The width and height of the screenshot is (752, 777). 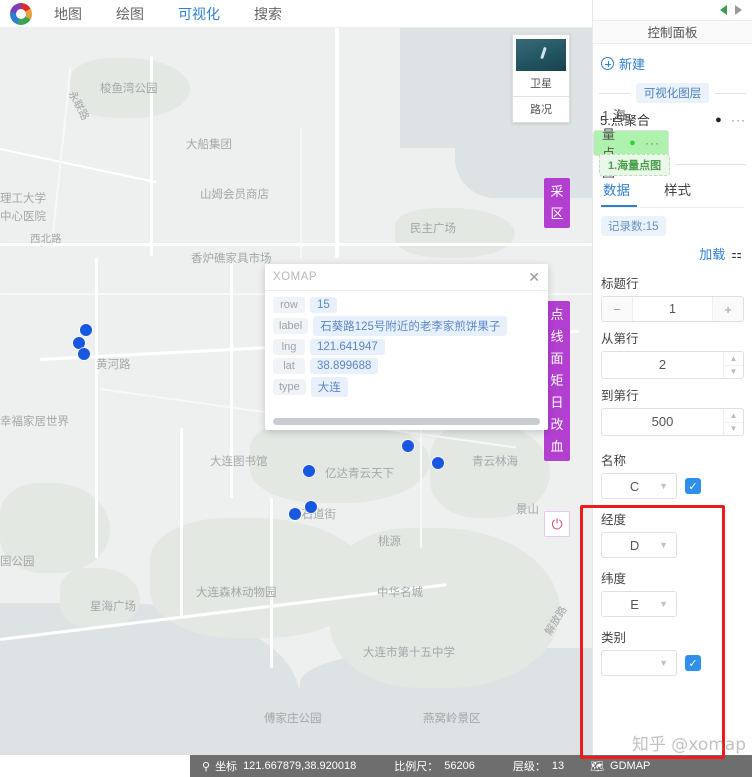 I want to click on tab-style: 样式, so click(x=677, y=189).